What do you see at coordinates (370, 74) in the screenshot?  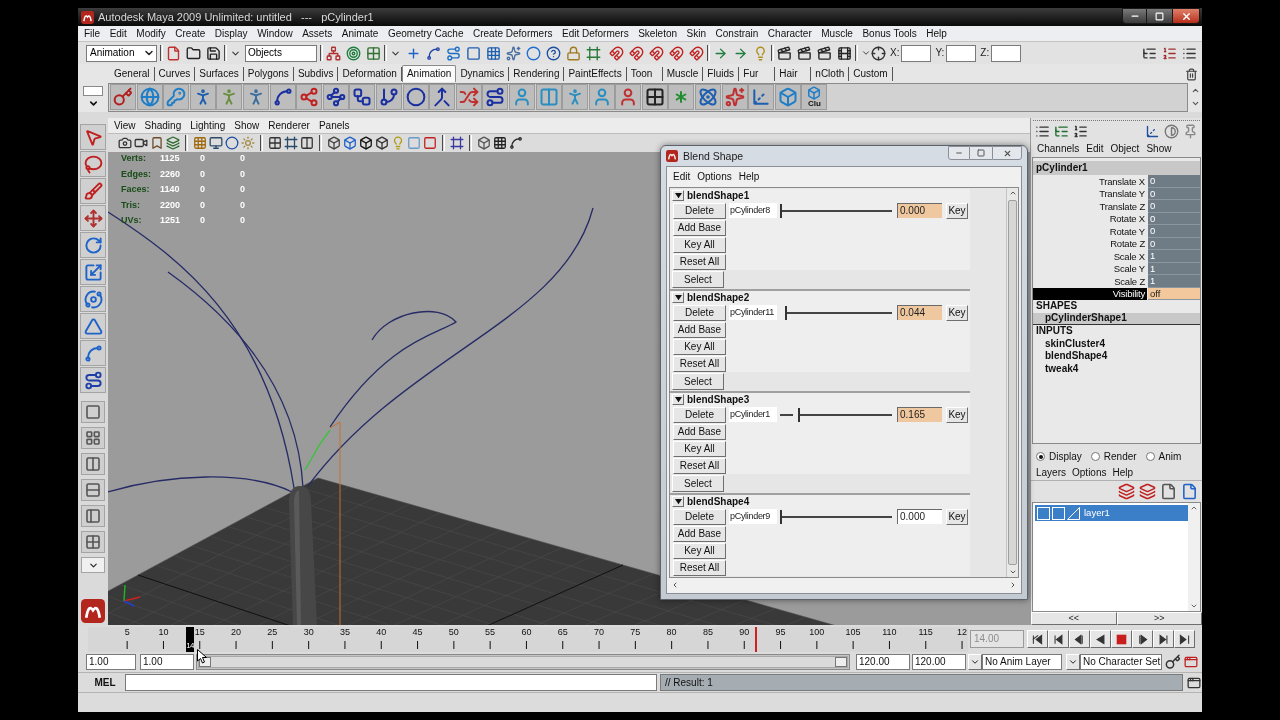 I see `shelf-tab: Deformation` at bounding box center [370, 74].